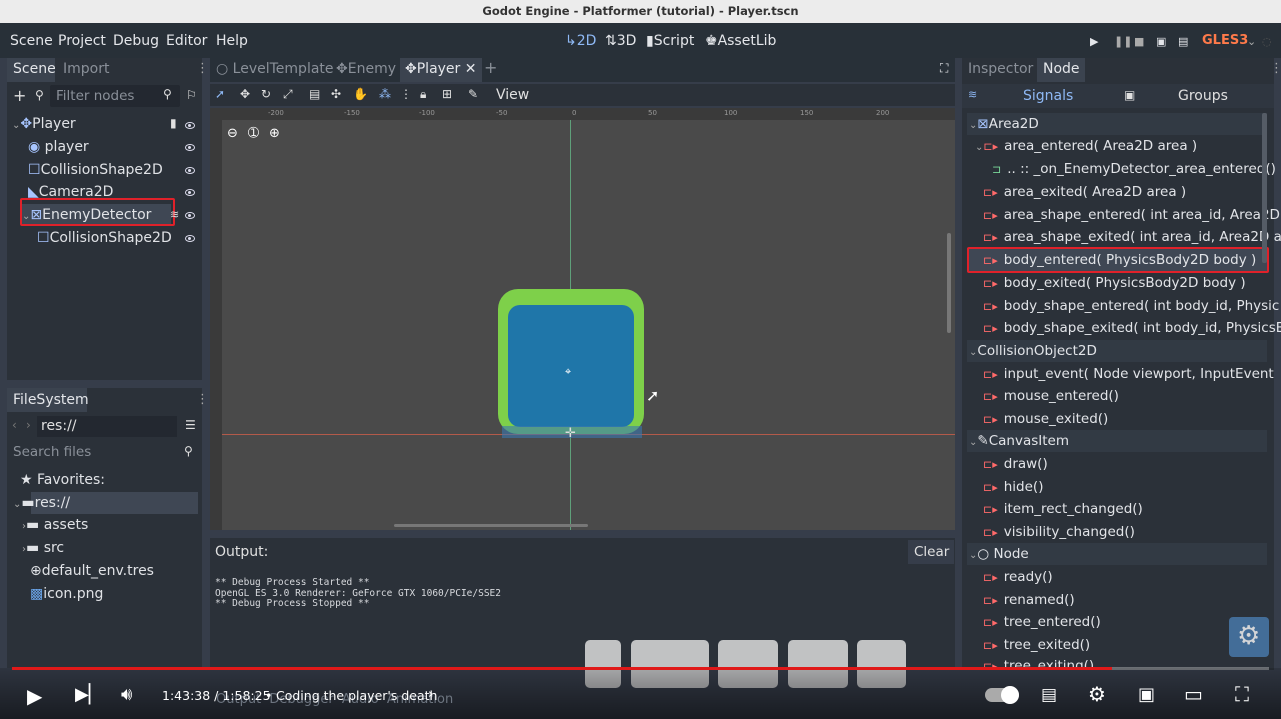 The height and width of the screenshot is (719, 1281). What do you see at coordinates (471, 69) in the screenshot?
I see `close-icon: ✕` at bounding box center [471, 69].